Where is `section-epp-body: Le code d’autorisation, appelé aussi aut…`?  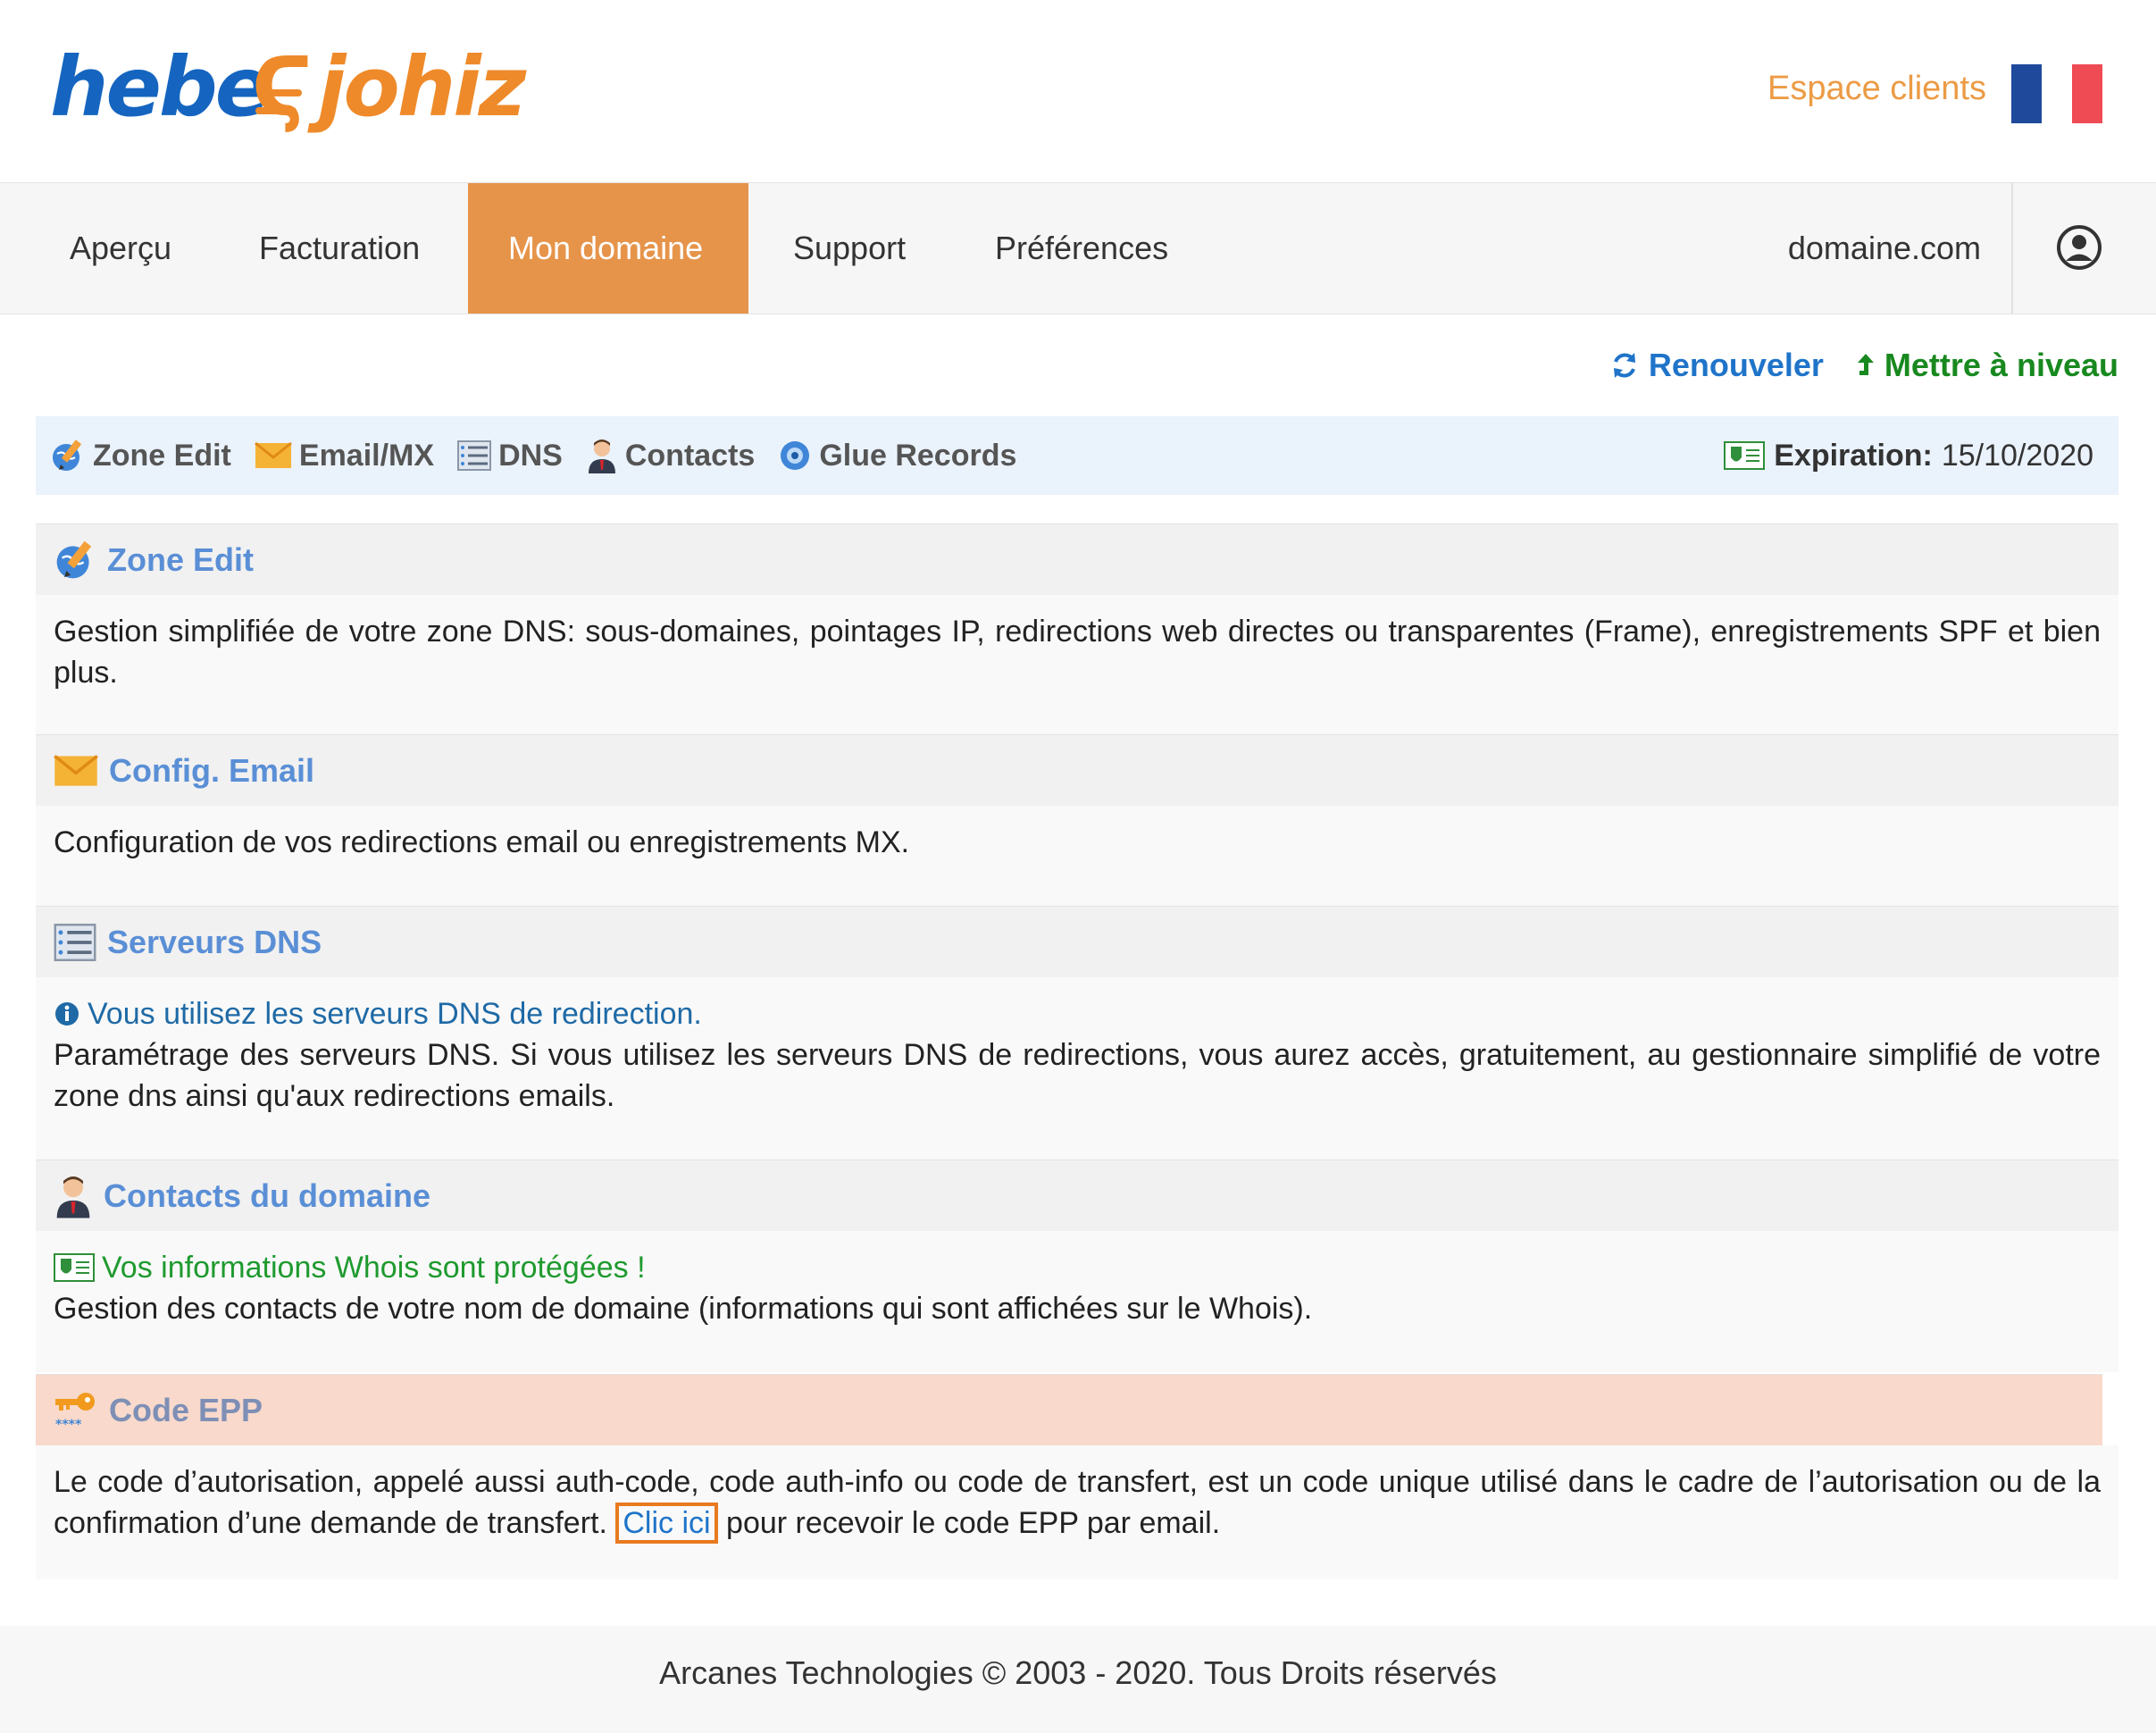 section-epp-body: Le code d’autorisation, appelé aussi aut… is located at coordinates (1077, 1512).